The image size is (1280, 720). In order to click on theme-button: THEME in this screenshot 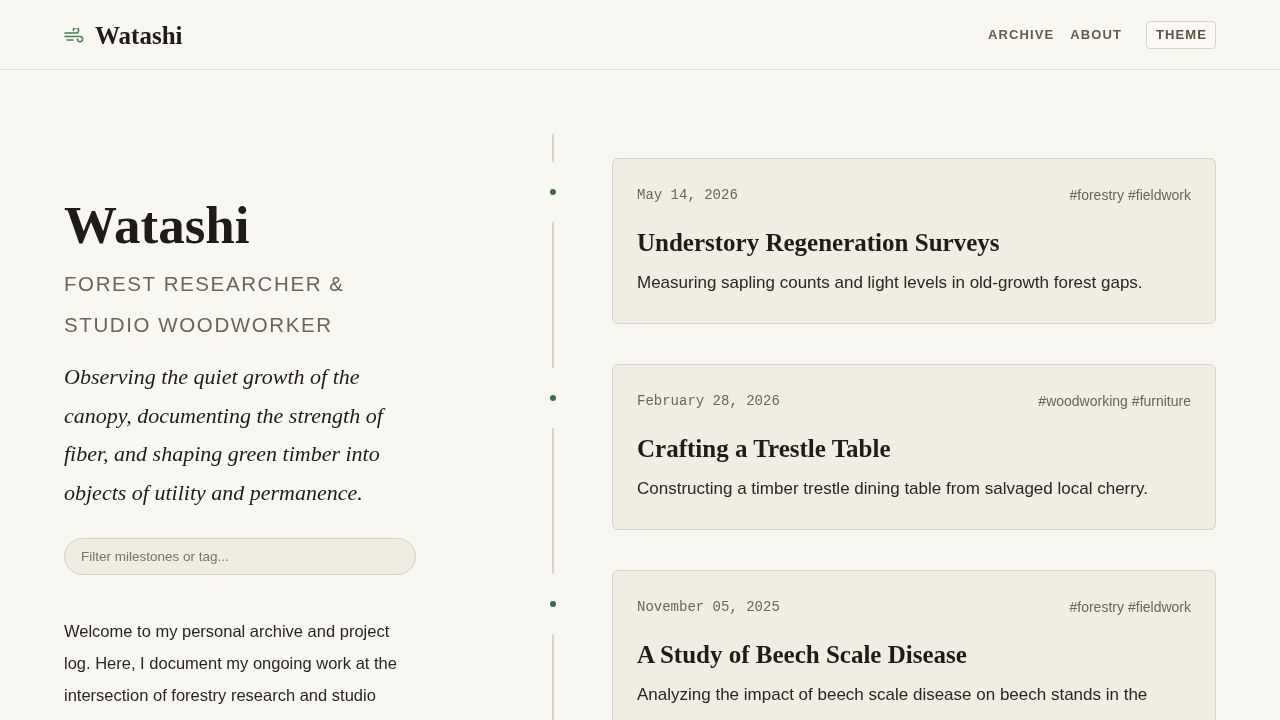, I will do `click(1181, 34)`.